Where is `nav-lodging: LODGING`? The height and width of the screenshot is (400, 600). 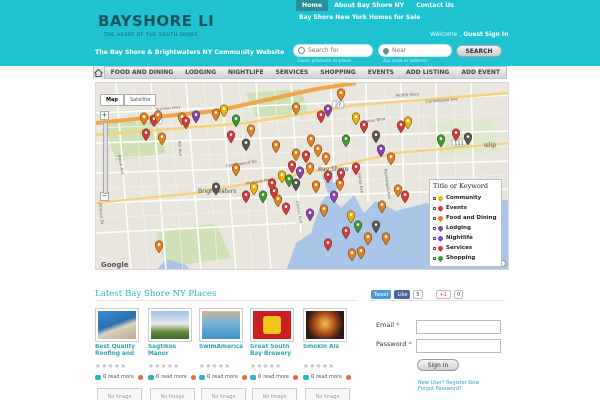
nav-lodging: LODGING is located at coordinates (200, 72).